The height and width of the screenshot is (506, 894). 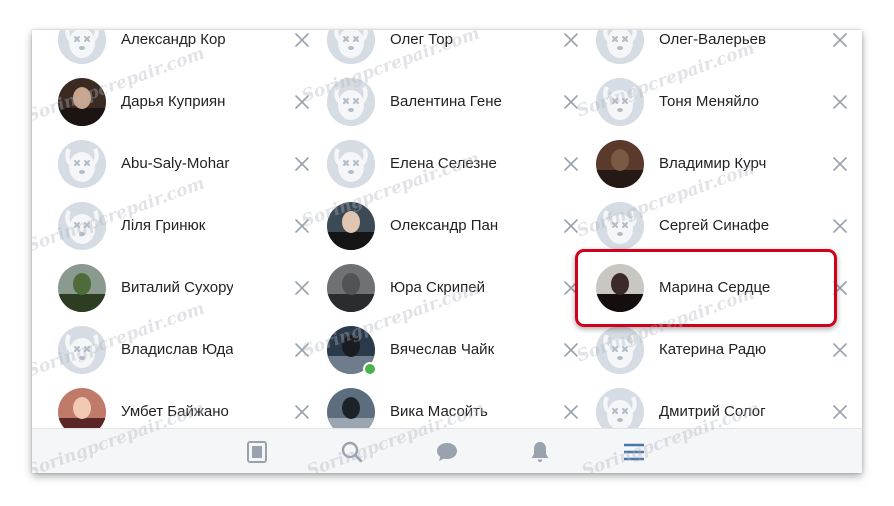 I want to click on friend-card: Abu-Saly-Mohar, so click(x=189, y=164).